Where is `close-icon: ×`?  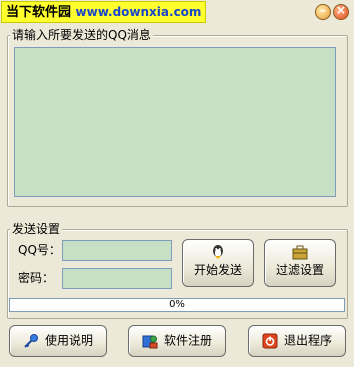
close-icon: × is located at coordinates (341, 10).